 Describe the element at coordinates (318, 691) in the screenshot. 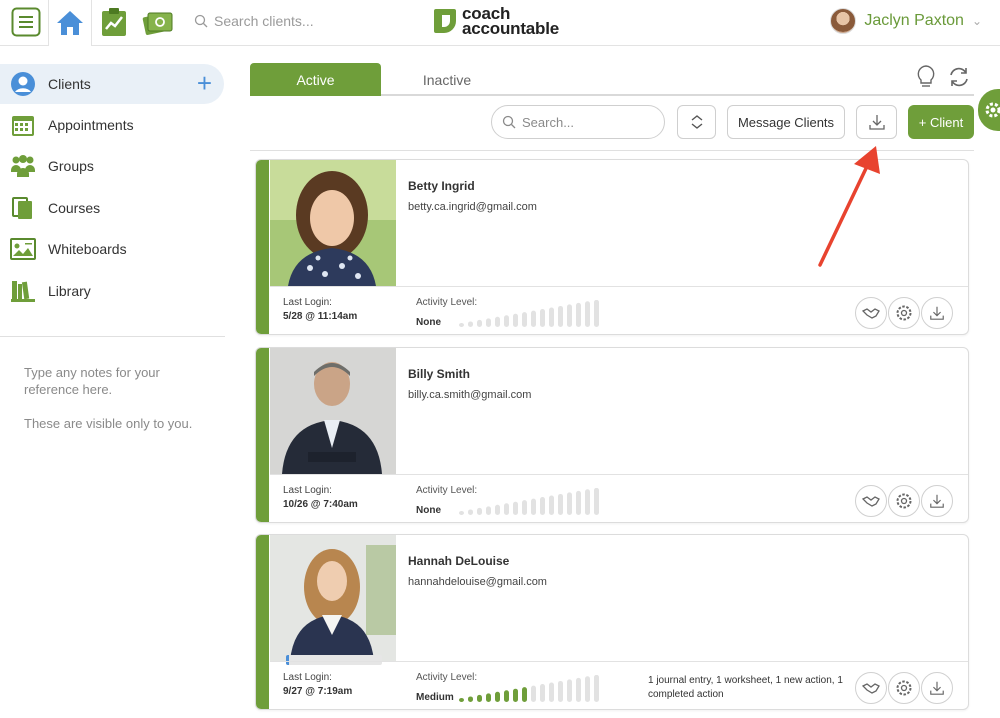

I see `last-login-value: 9/27 @ 7:19am` at that location.